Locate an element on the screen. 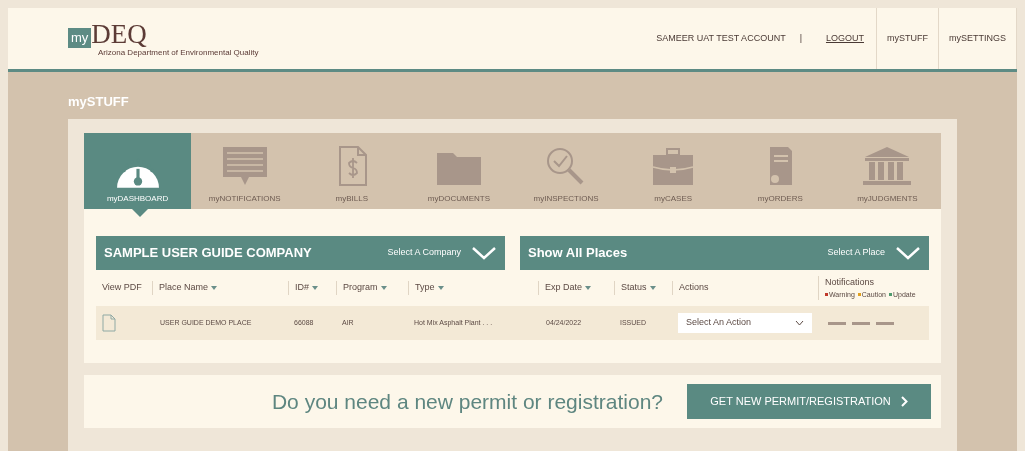 The width and height of the screenshot is (1025, 451). column-header: View PDF is located at coordinates (122, 288).